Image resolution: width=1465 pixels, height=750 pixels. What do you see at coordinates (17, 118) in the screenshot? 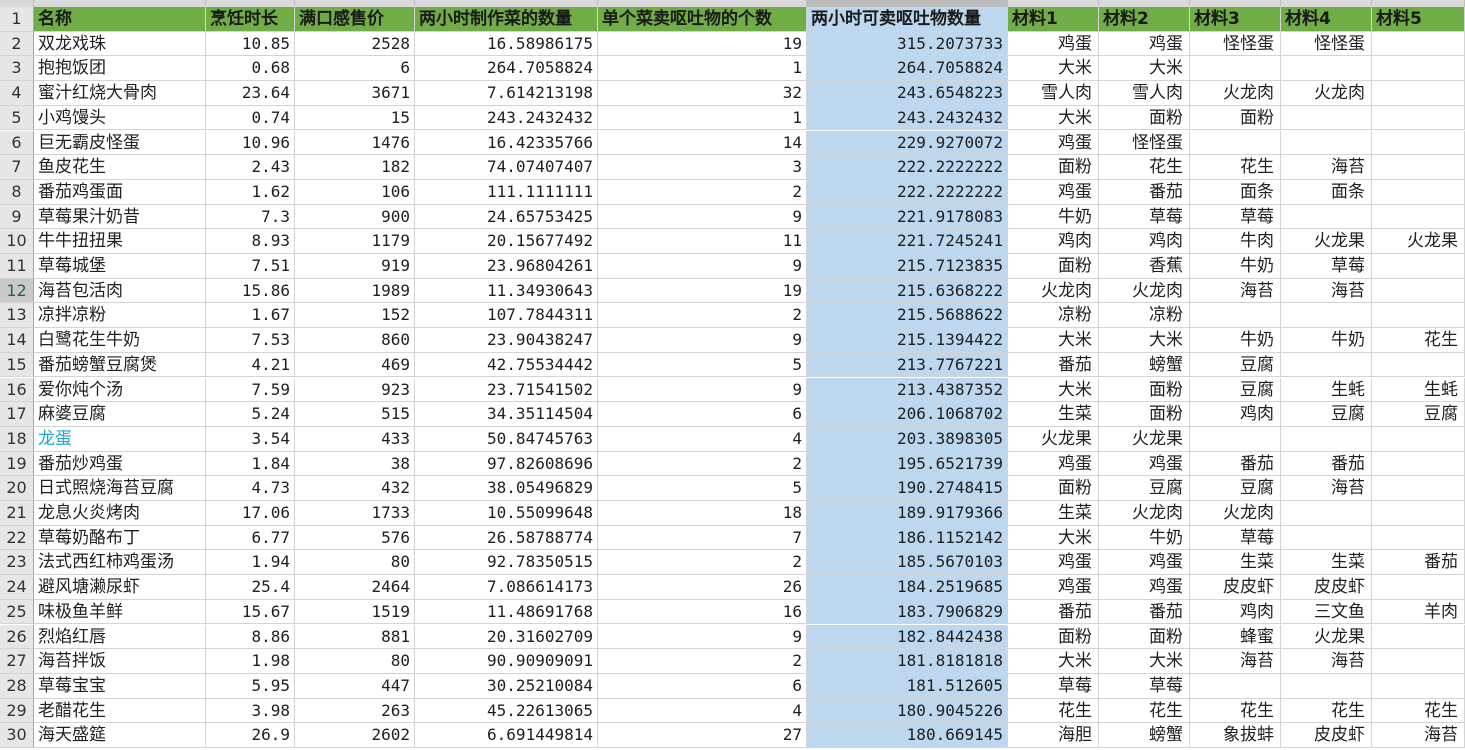
I see `row-number: 5` at bounding box center [17, 118].